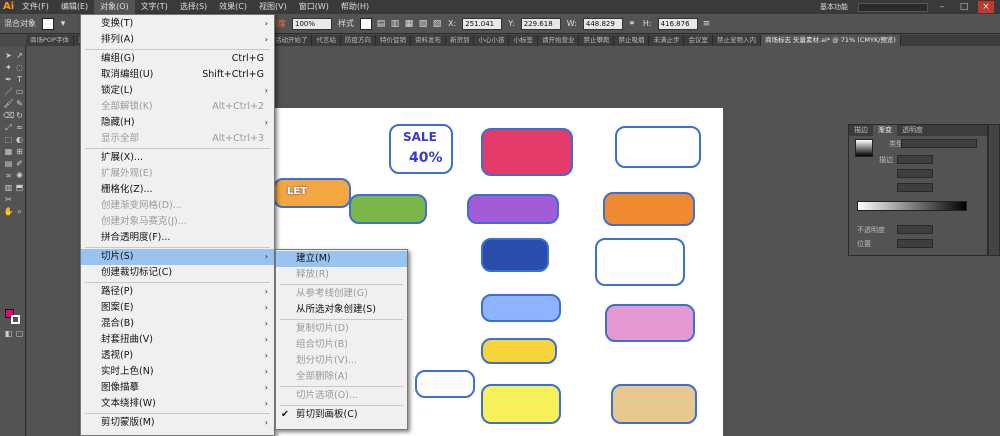  What do you see at coordinates (737, 40) in the screenshot?
I see `document-tab: 禁止宠物入内` at bounding box center [737, 40].